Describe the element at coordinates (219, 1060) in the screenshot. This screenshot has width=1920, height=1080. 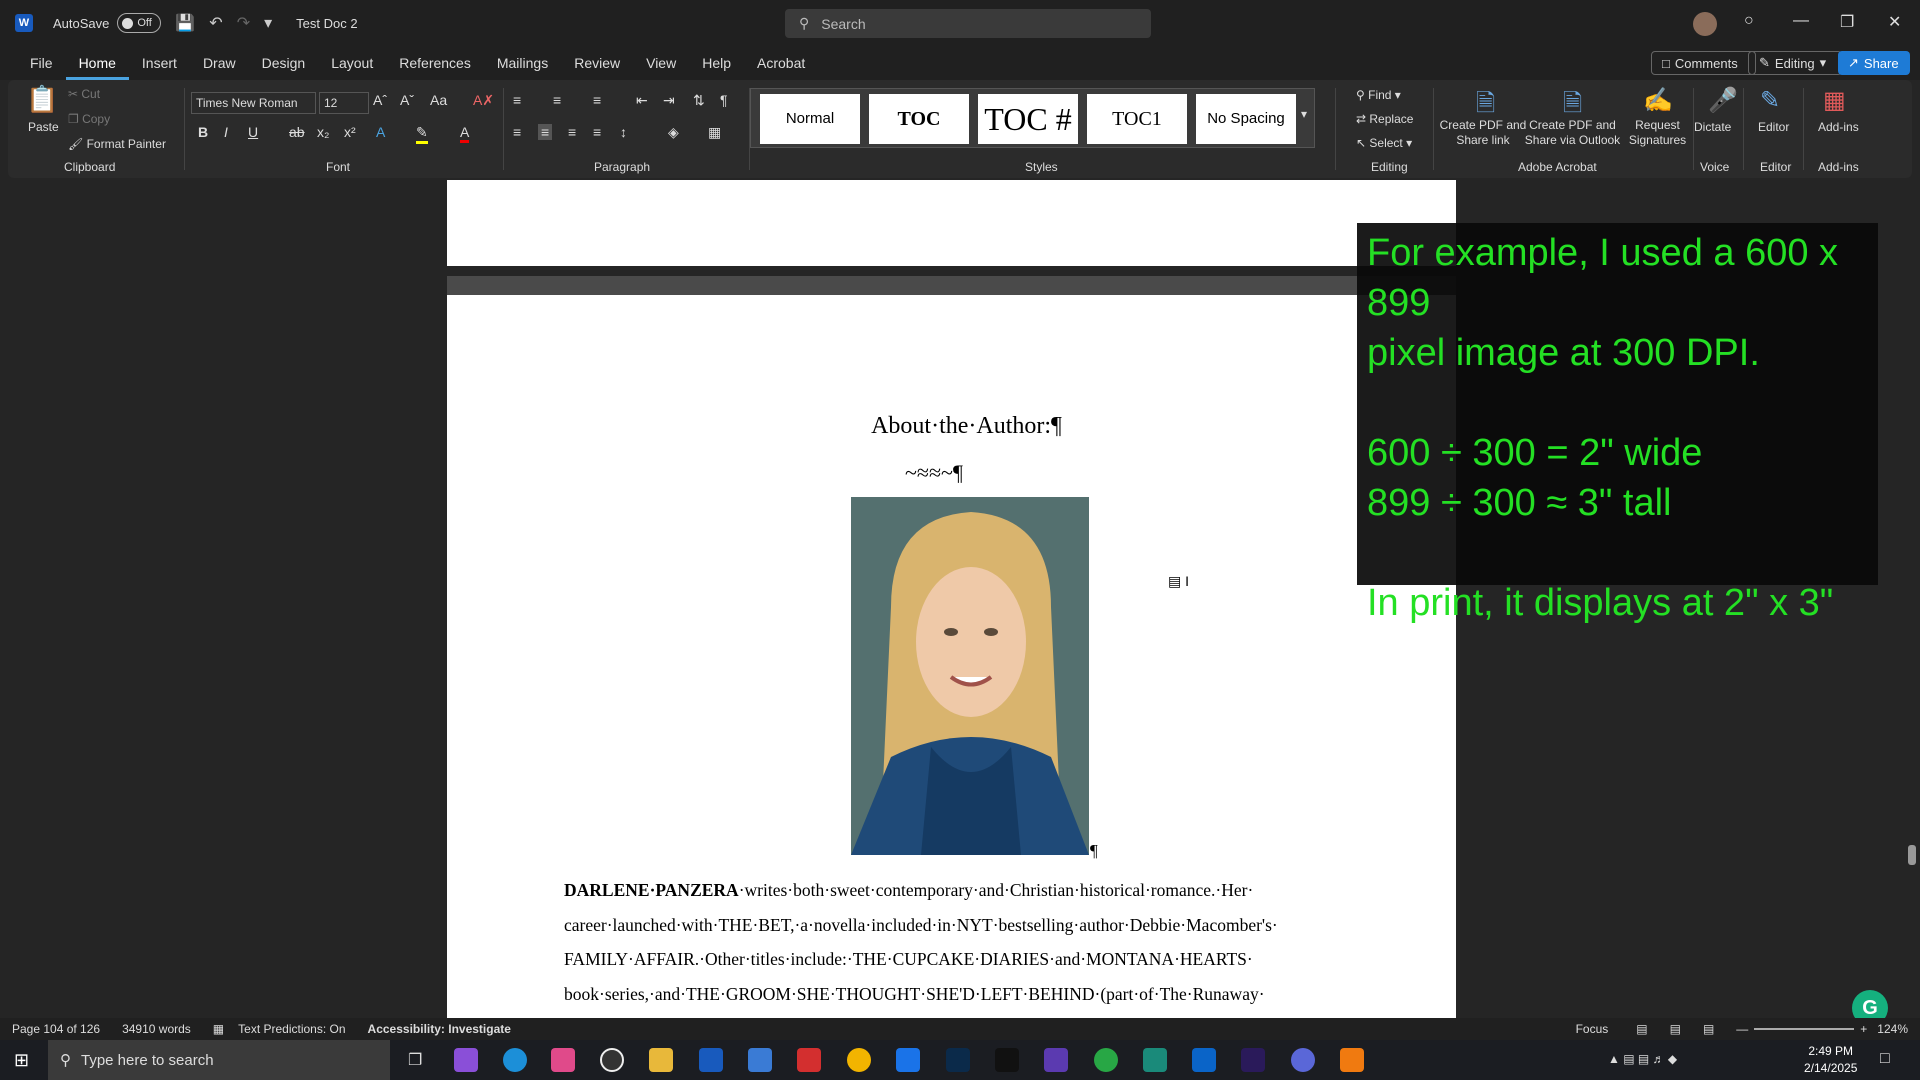
I see `taskbar-search-input: ⚲ Type here to search` at that location.